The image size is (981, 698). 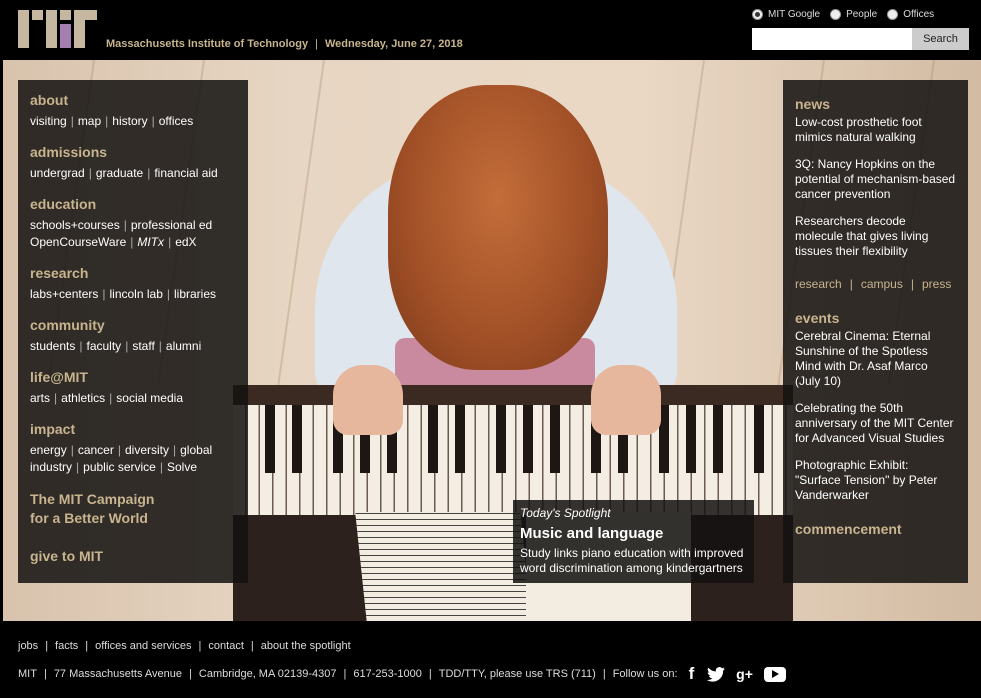 What do you see at coordinates (940, 39) in the screenshot?
I see `search-button: Search` at bounding box center [940, 39].